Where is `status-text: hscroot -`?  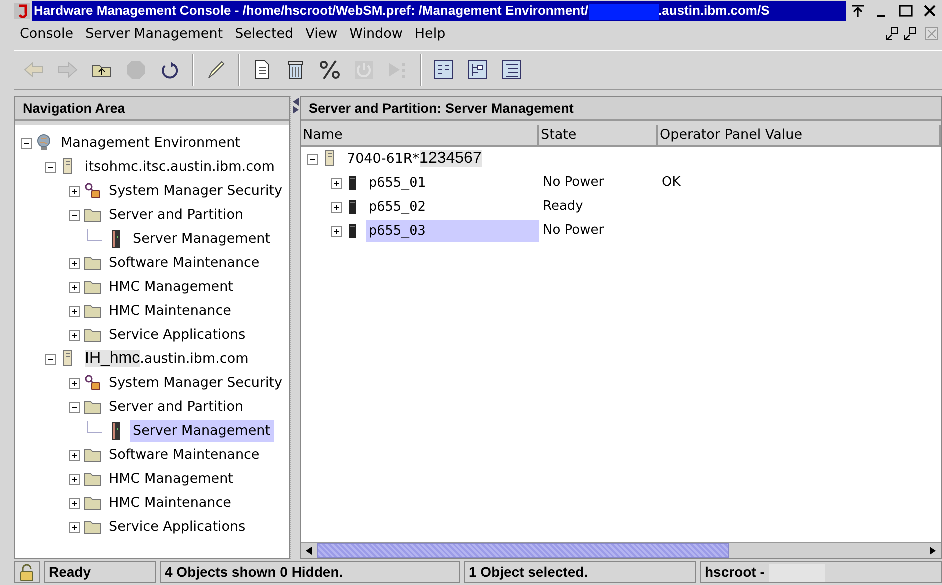
status-text: hscroot - is located at coordinates (821, 572).